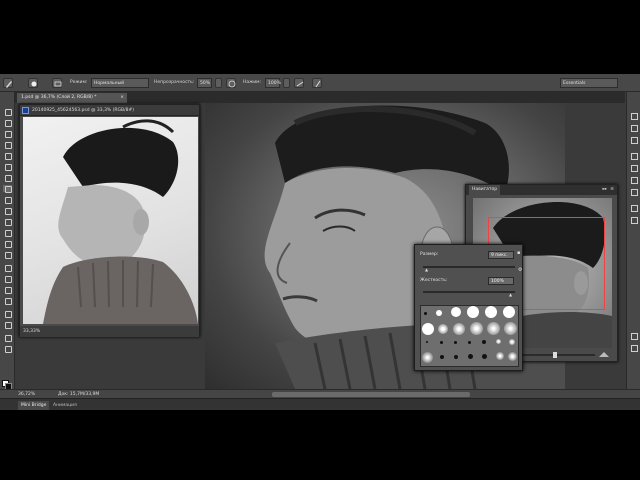 This screenshot has height=480, width=640. What do you see at coordinates (7, 189) in the screenshot?
I see `brush-tool-icon` at bounding box center [7, 189].